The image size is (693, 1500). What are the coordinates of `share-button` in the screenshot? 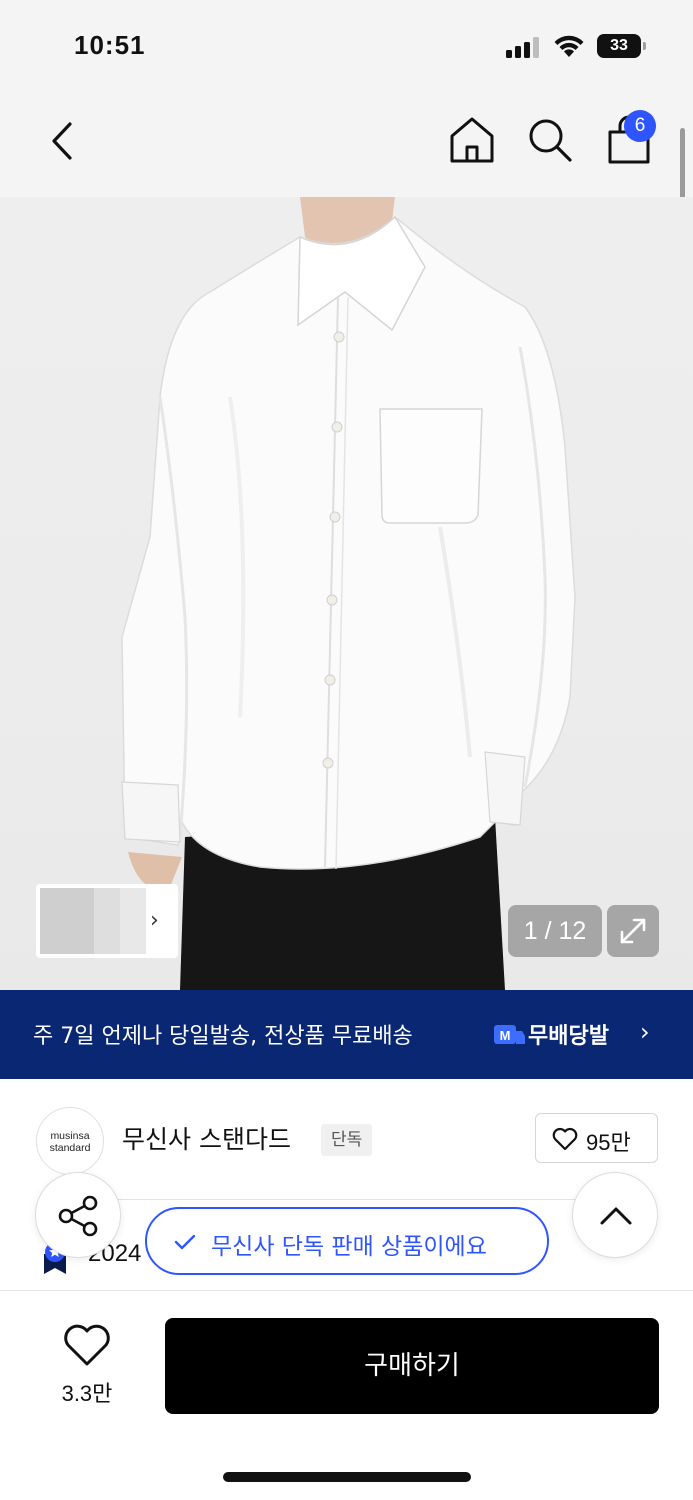 It's located at (78, 1215).